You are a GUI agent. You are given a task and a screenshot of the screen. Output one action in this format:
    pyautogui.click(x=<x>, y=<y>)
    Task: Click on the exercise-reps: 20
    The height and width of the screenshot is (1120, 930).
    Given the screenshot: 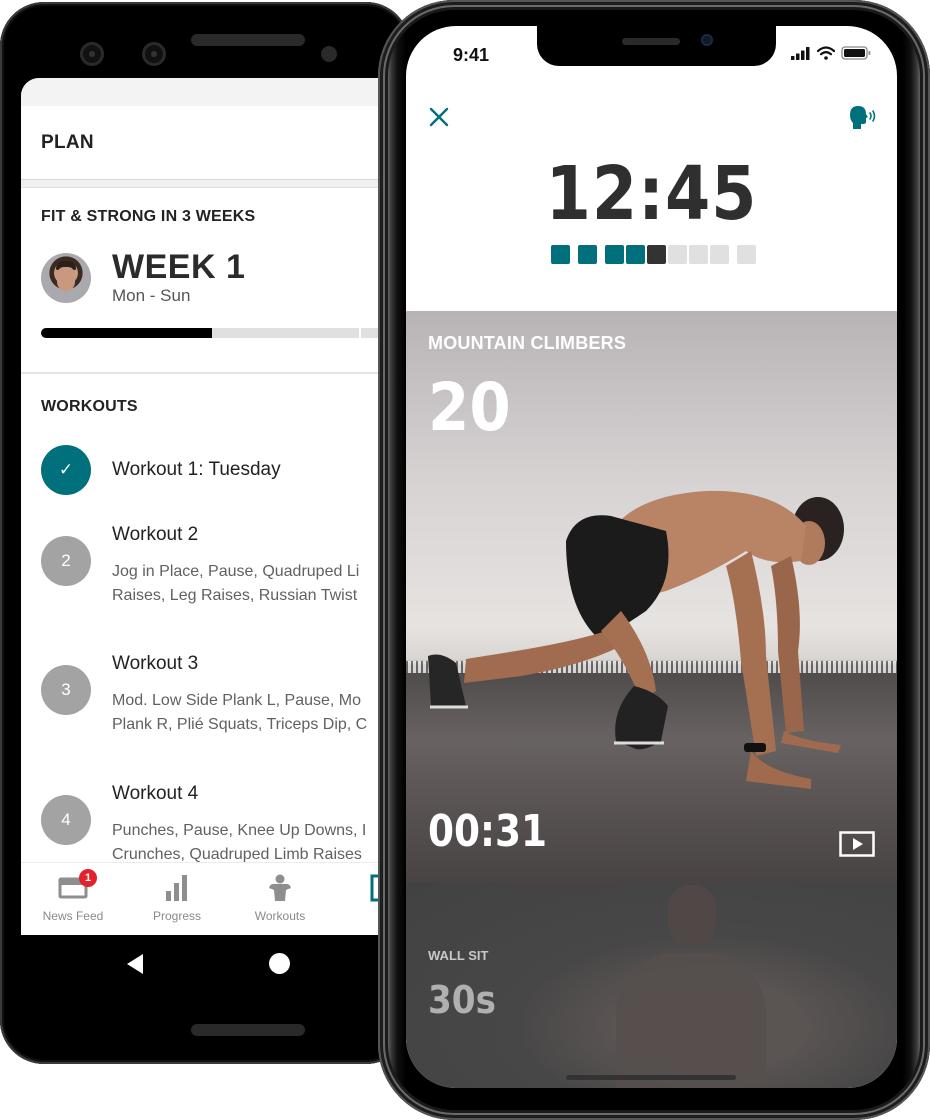 What is the action you would take?
    pyautogui.click(x=469, y=407)
    